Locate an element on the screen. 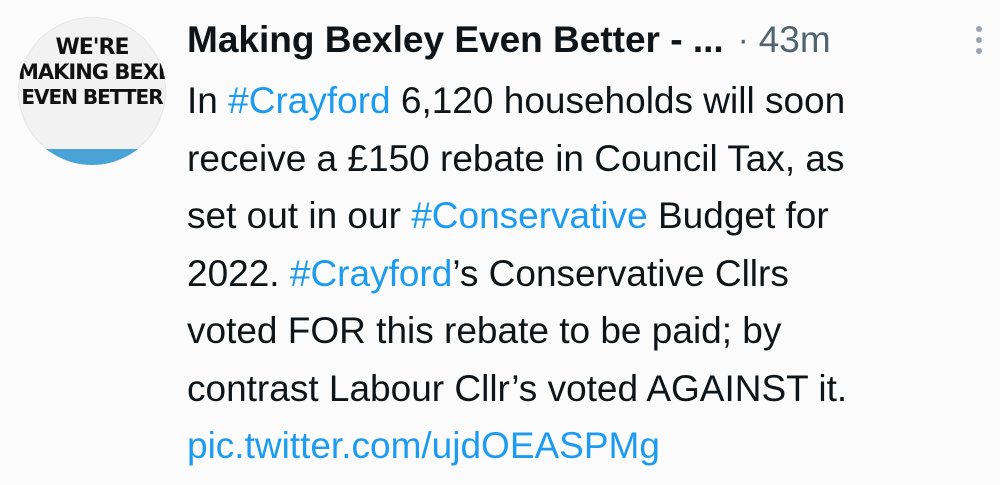  logo-line-3: EVEN BETTER is located at coordinates (92, 97).